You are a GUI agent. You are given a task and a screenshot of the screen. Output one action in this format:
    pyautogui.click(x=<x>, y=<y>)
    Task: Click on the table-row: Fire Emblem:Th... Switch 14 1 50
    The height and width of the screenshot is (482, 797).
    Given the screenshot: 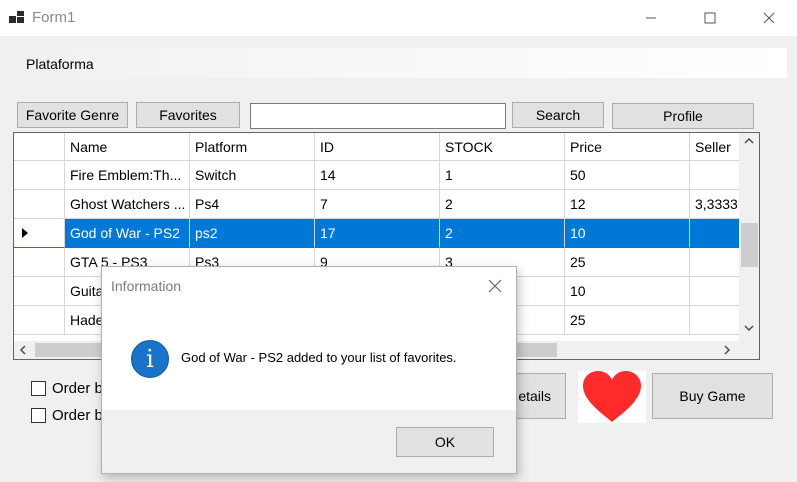 What is the action you would take?
    pyautogui.click(x=376, y=175)
    